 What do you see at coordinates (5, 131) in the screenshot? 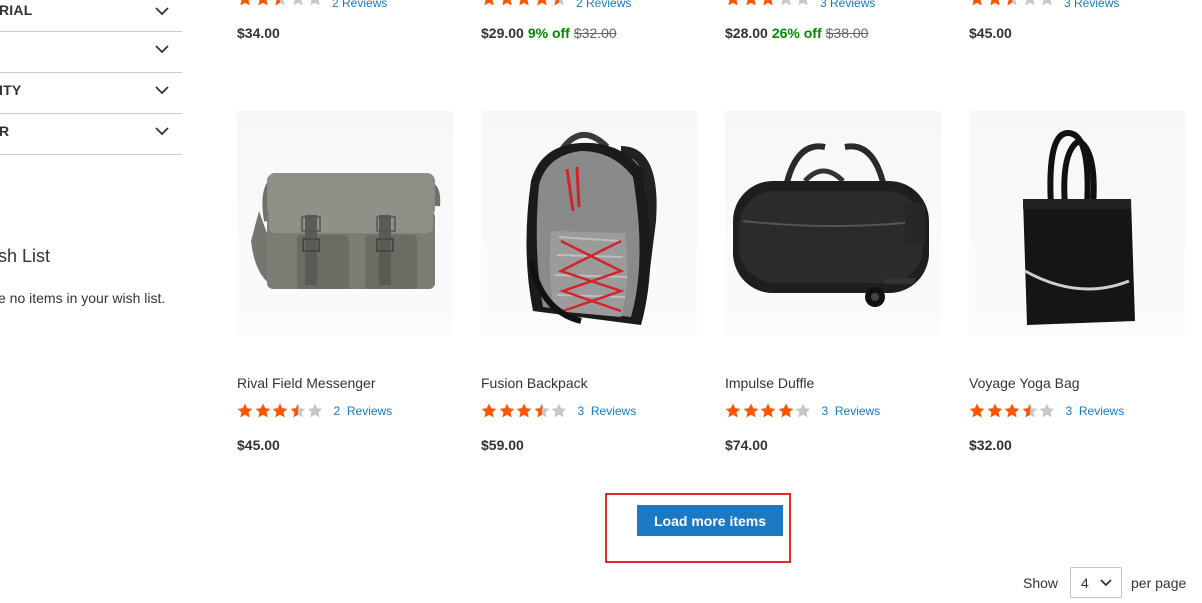
I see `filter-color-title: R` at bounding box center [5, 131].